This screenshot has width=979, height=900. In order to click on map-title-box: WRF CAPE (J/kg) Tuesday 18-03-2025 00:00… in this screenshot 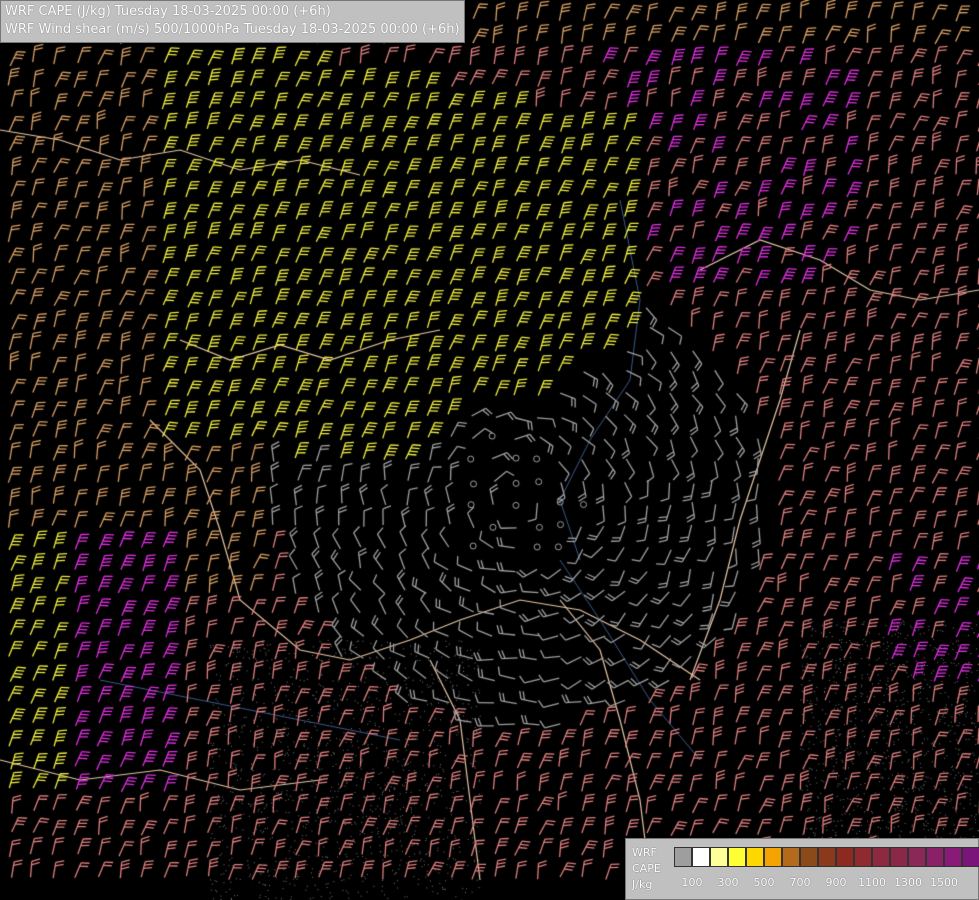, I will do `click(232, 21)`.